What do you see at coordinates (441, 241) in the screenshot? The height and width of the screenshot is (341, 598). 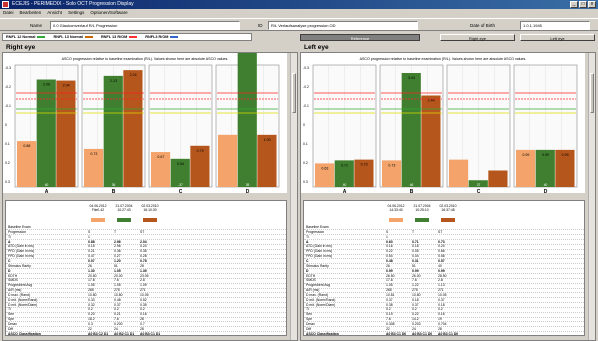 I see `table-cell: 0.73` at bounding box center [441, 241].